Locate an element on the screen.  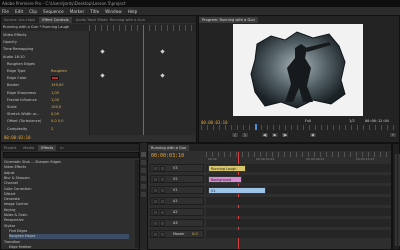
step-back-icon: ◀| is located at coordinates (265, 135).